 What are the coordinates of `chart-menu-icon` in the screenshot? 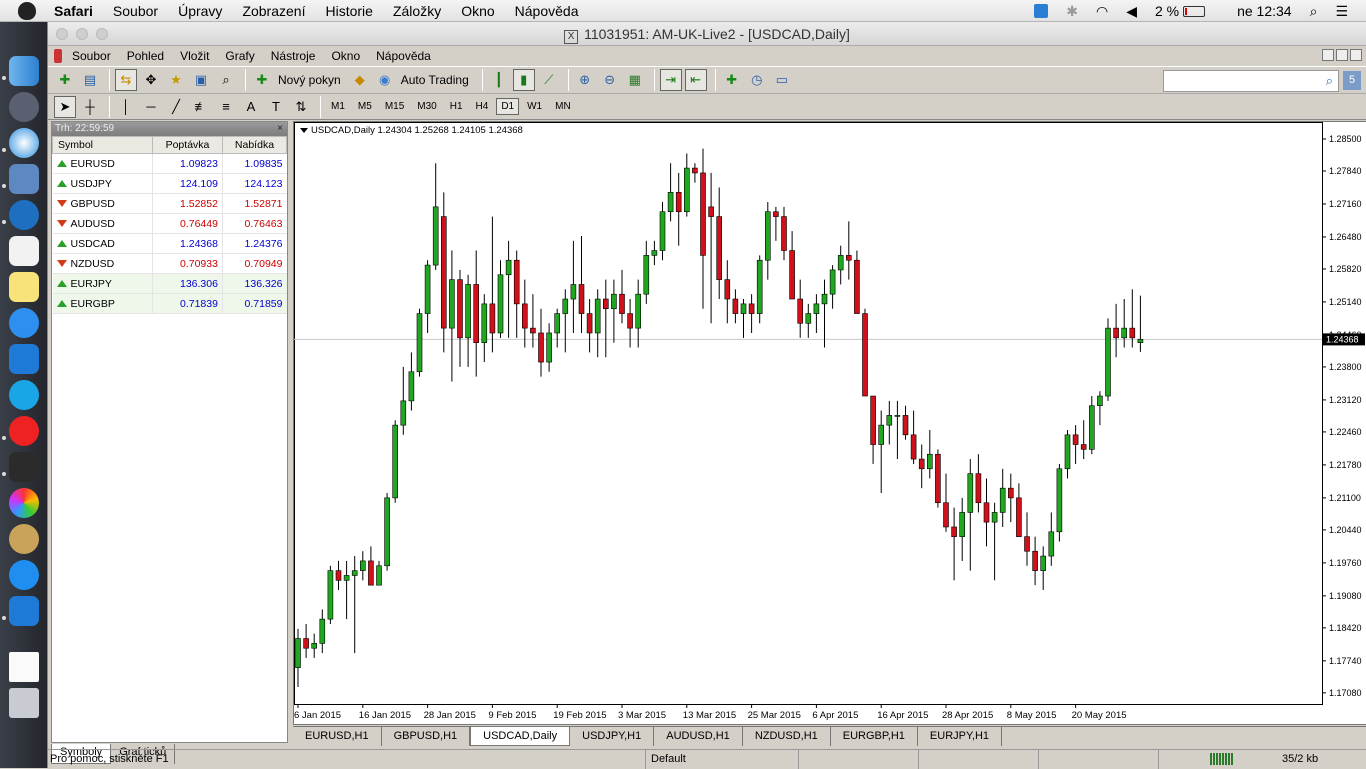 It's located at (304, 130).